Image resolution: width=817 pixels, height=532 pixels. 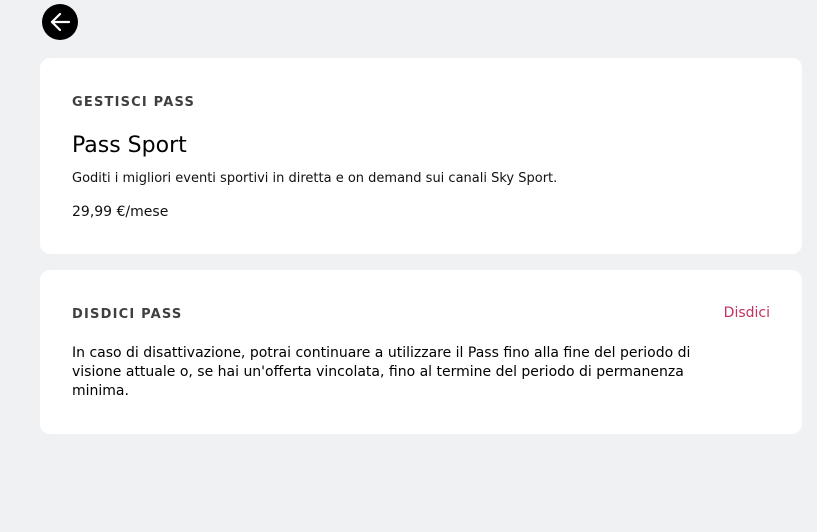 What do you see at coordinates (747, 313) in the screenshot?
I see `cancel-pass-link: Disdici` at bounding box center [747, 313].